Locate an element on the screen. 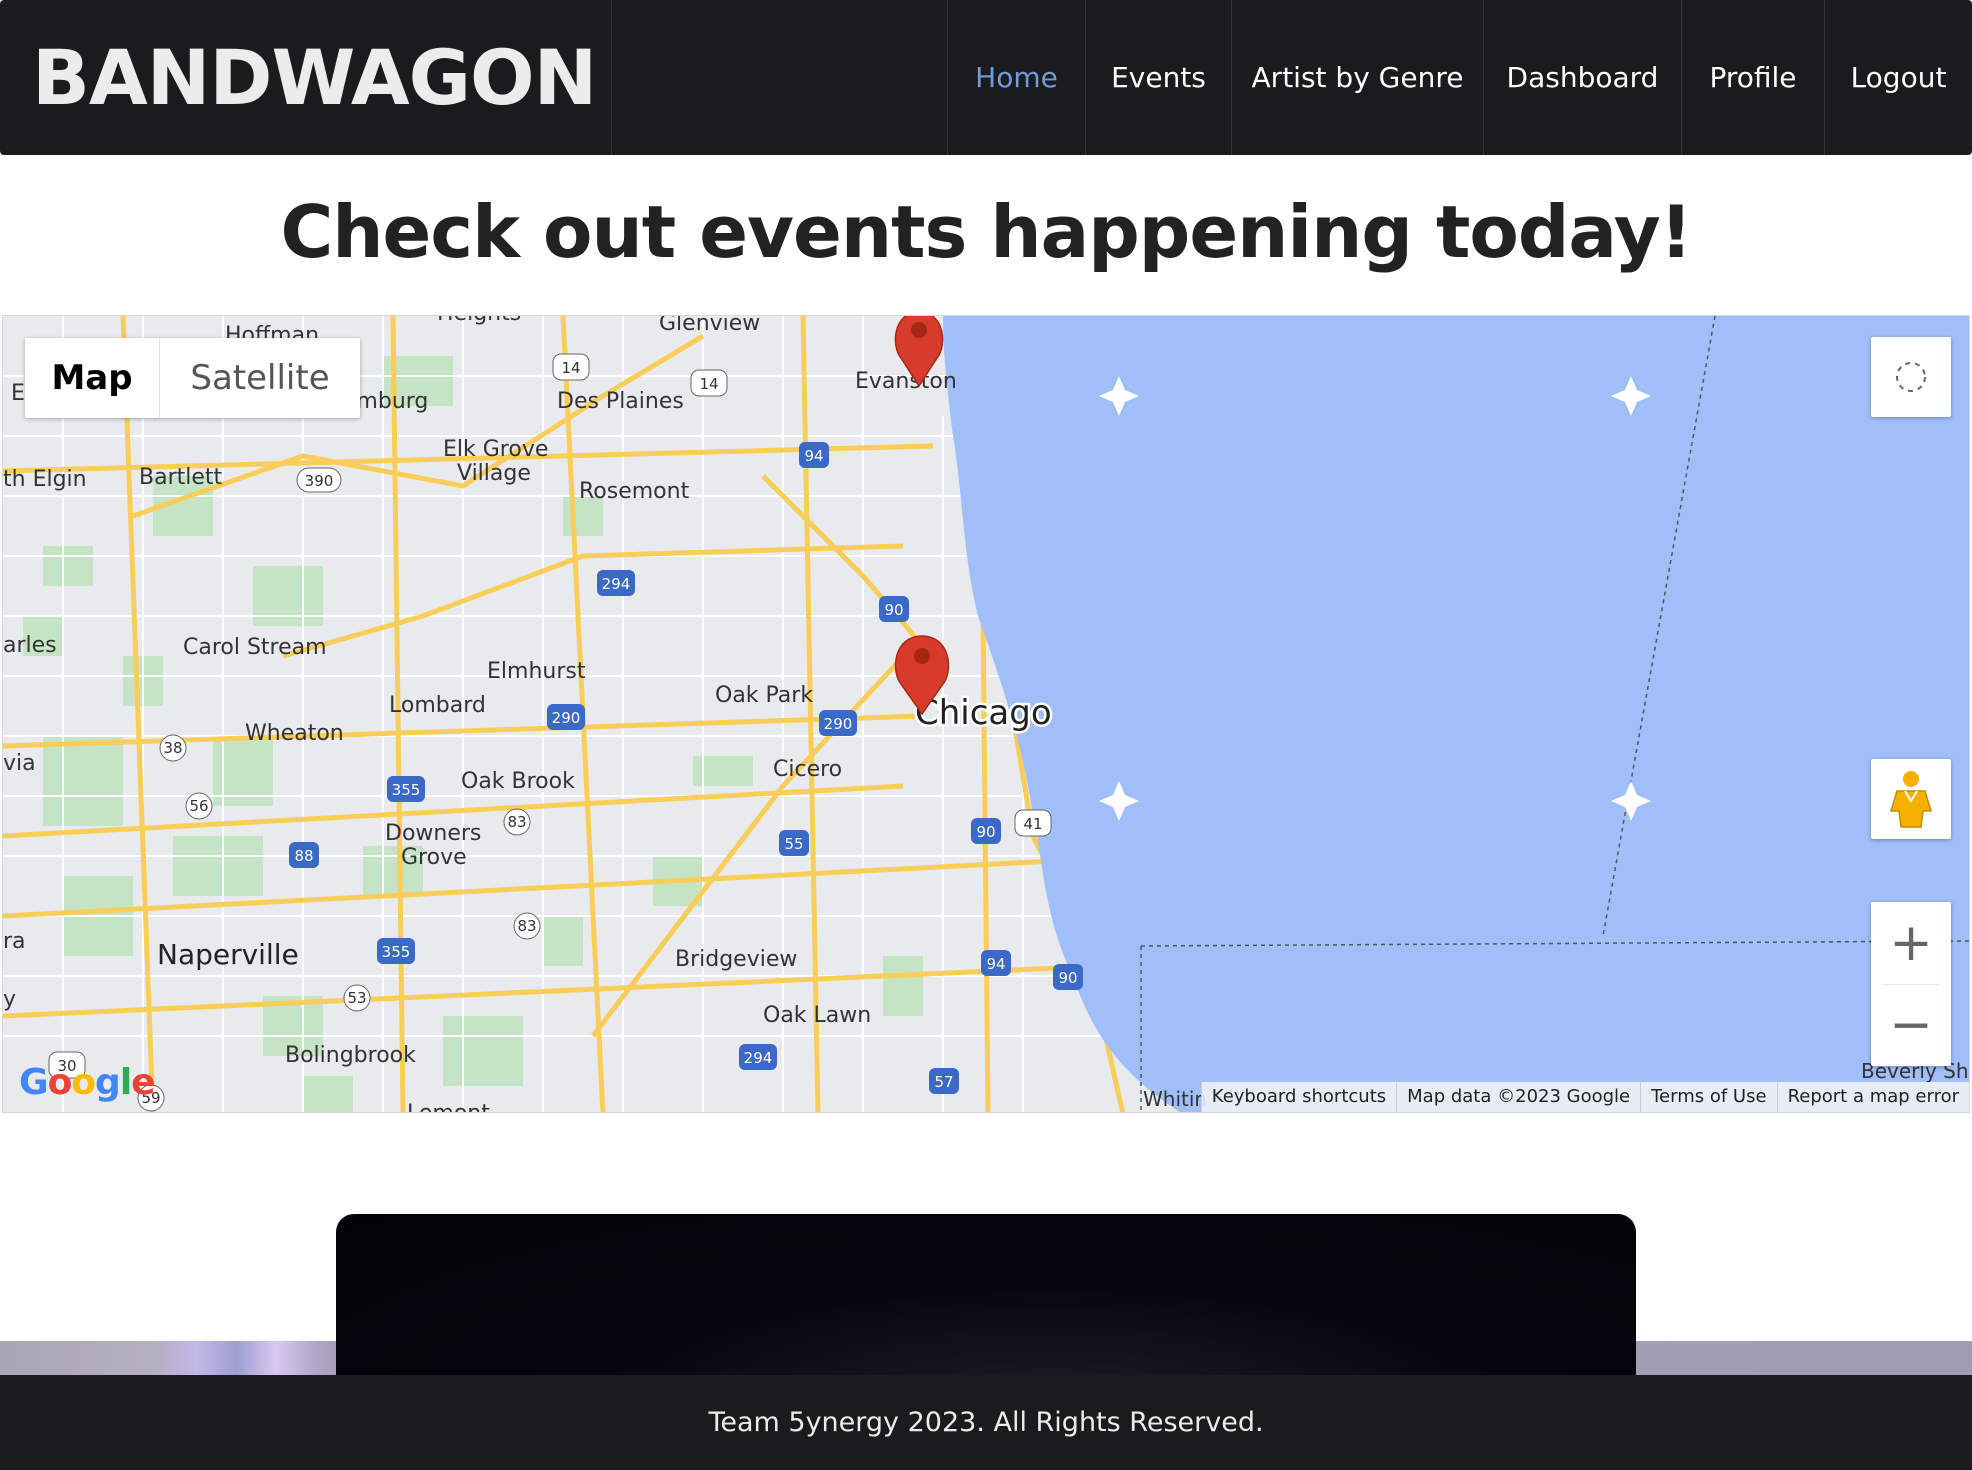 The image size is (1972, 1470). svg-text: 83 is located at coordinates (526, 926).